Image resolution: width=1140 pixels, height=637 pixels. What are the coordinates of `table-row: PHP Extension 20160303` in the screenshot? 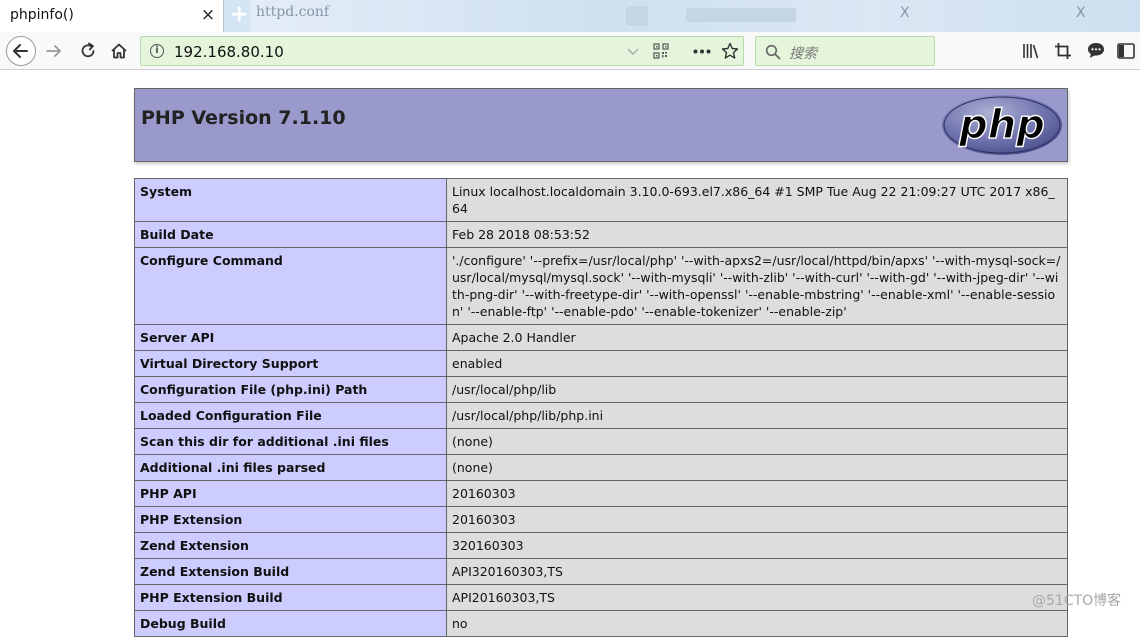 It's located at (601, 519).